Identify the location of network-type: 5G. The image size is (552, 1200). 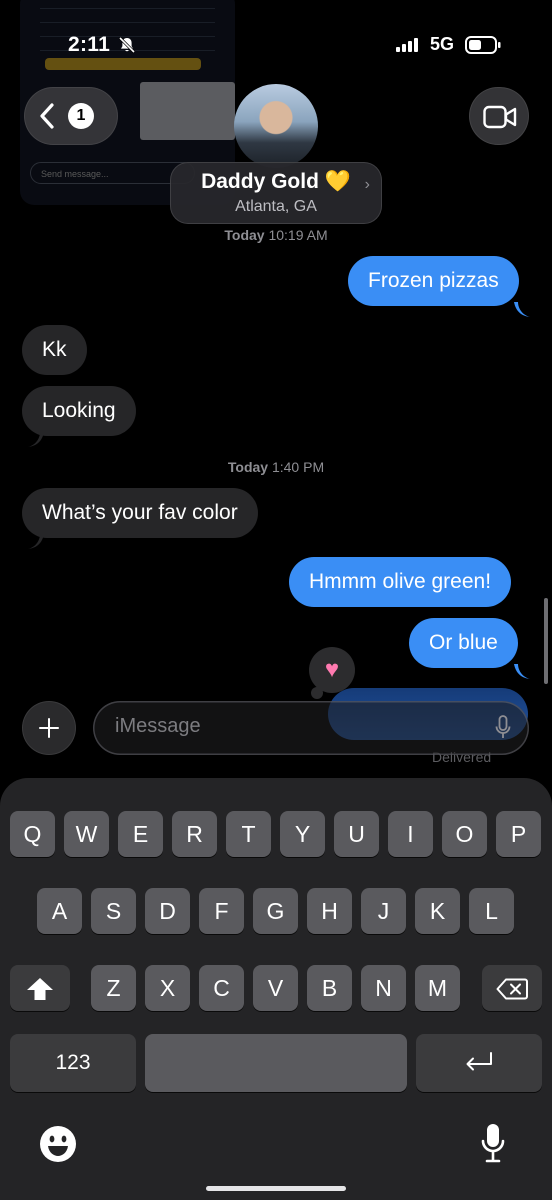
(442, 44).